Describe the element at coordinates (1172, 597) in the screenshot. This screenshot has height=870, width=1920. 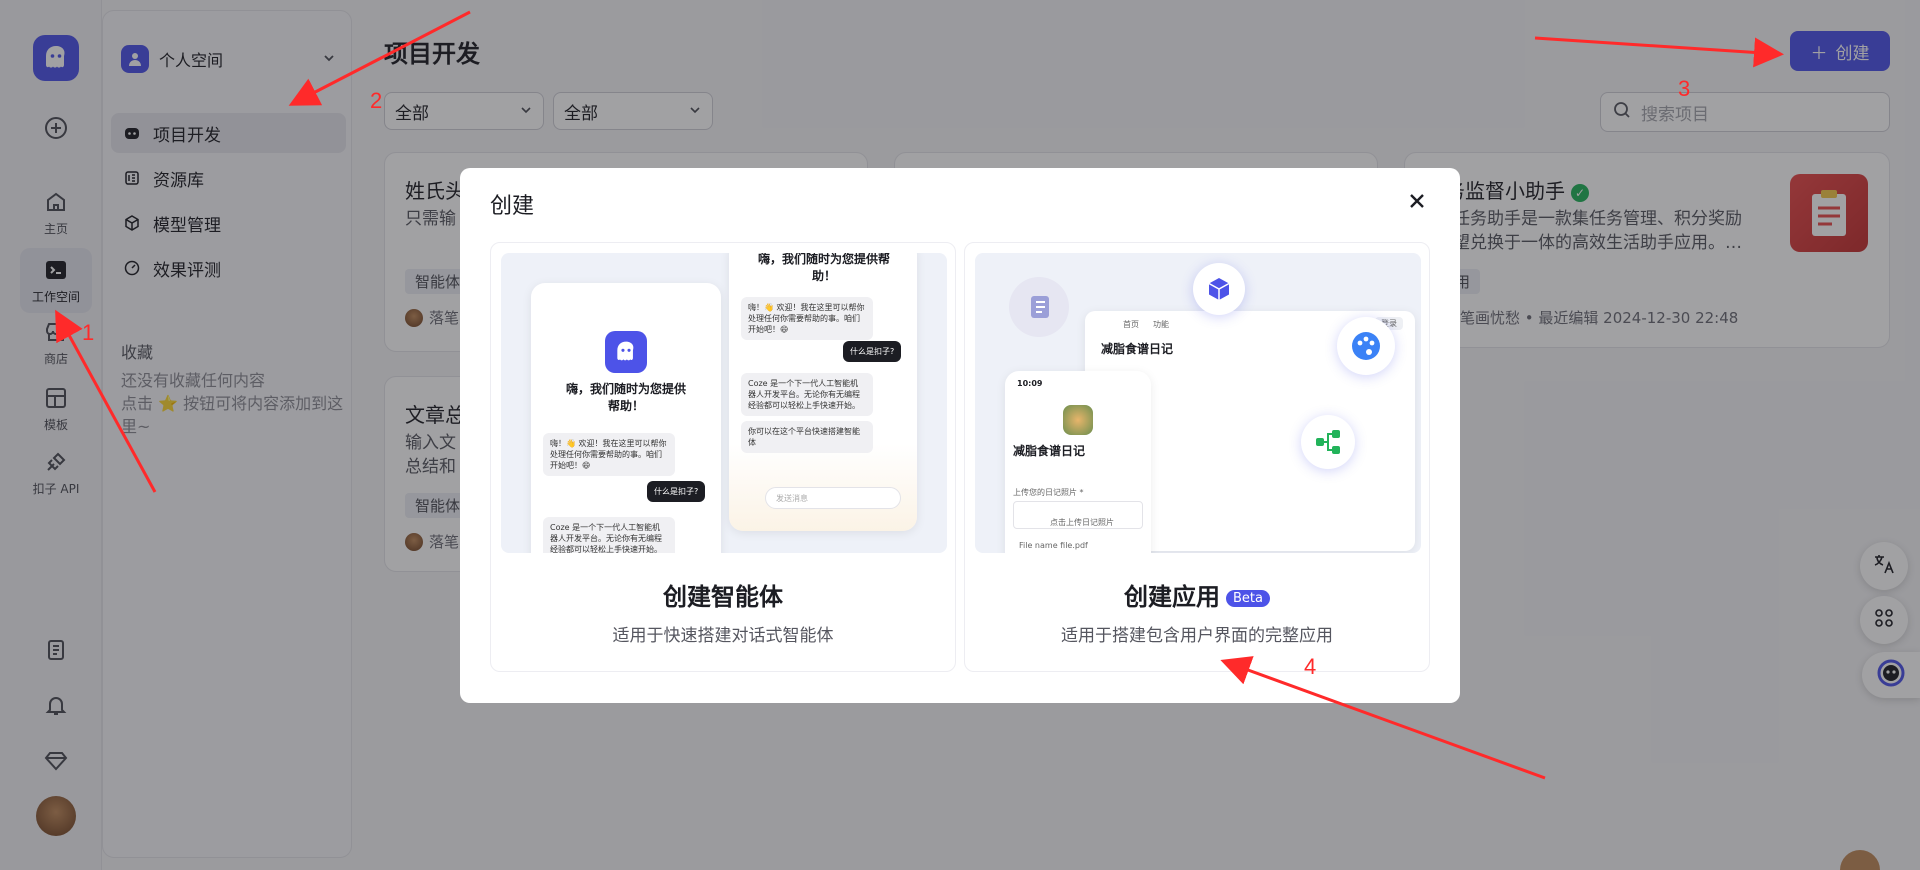
I see `option-title-text: 创建应用` at that location.